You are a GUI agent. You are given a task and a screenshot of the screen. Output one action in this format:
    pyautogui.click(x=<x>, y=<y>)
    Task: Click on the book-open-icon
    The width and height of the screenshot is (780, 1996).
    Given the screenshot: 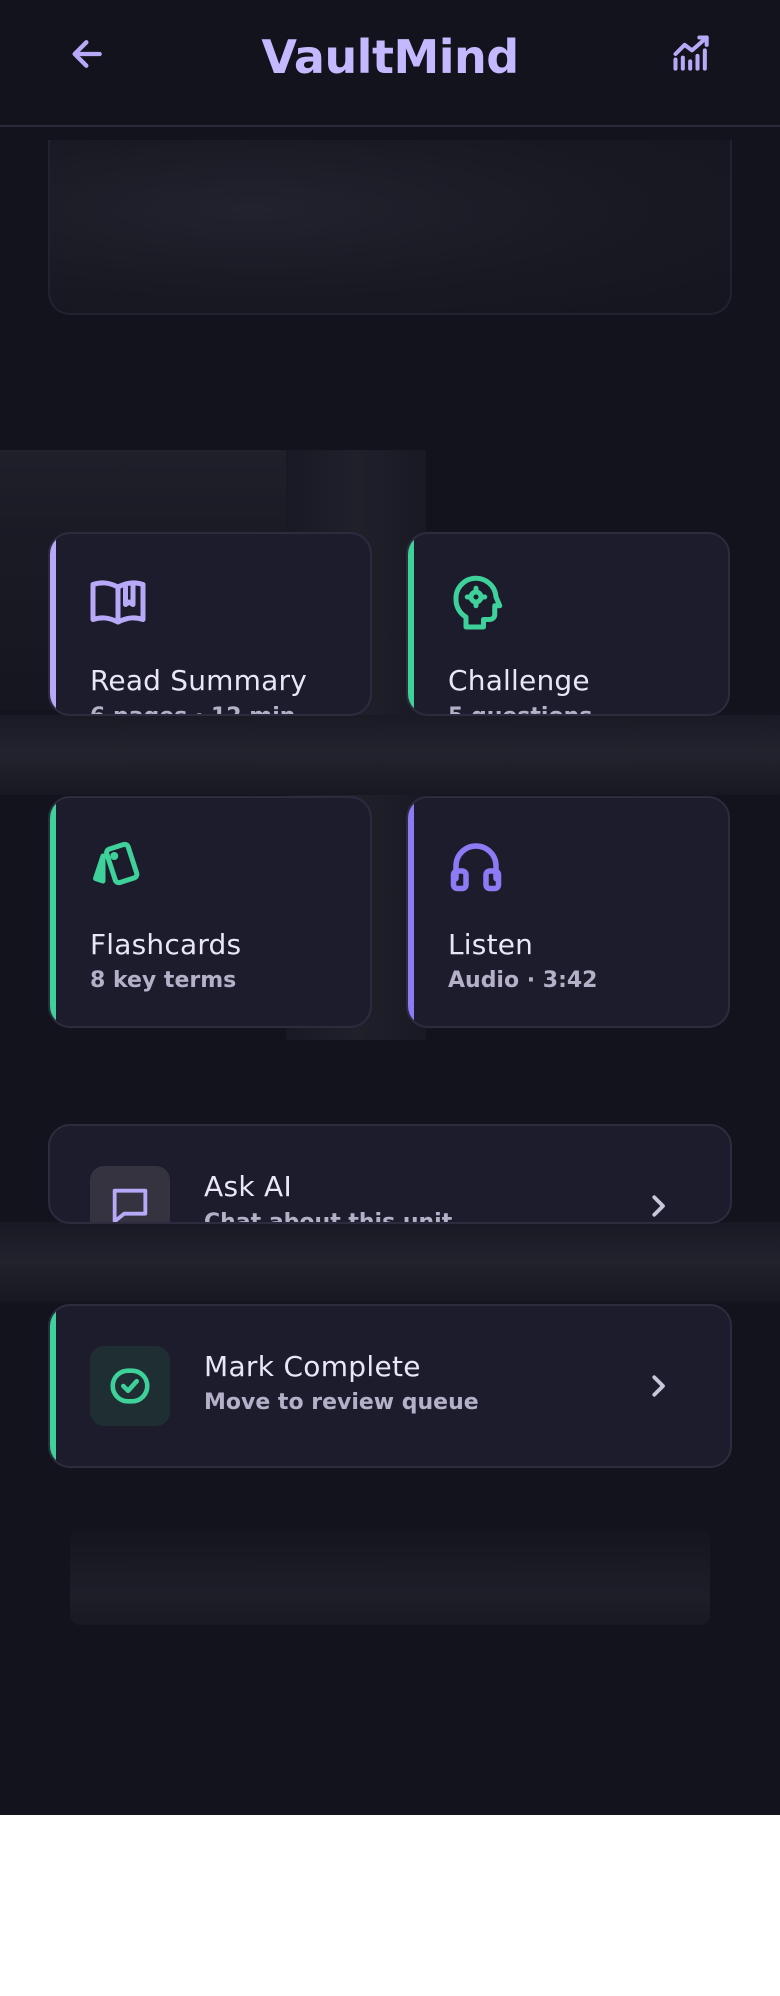 What is the action you would take?
    pyautogui.click(x=118, y=602)
    